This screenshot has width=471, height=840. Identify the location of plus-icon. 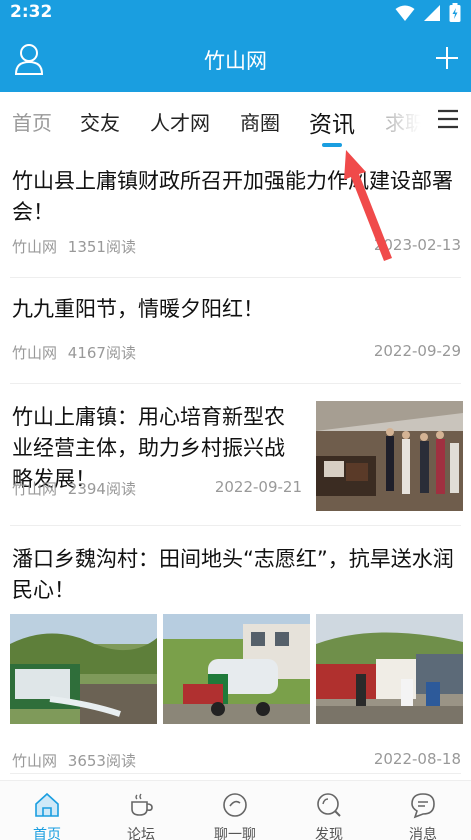
(447, 58).